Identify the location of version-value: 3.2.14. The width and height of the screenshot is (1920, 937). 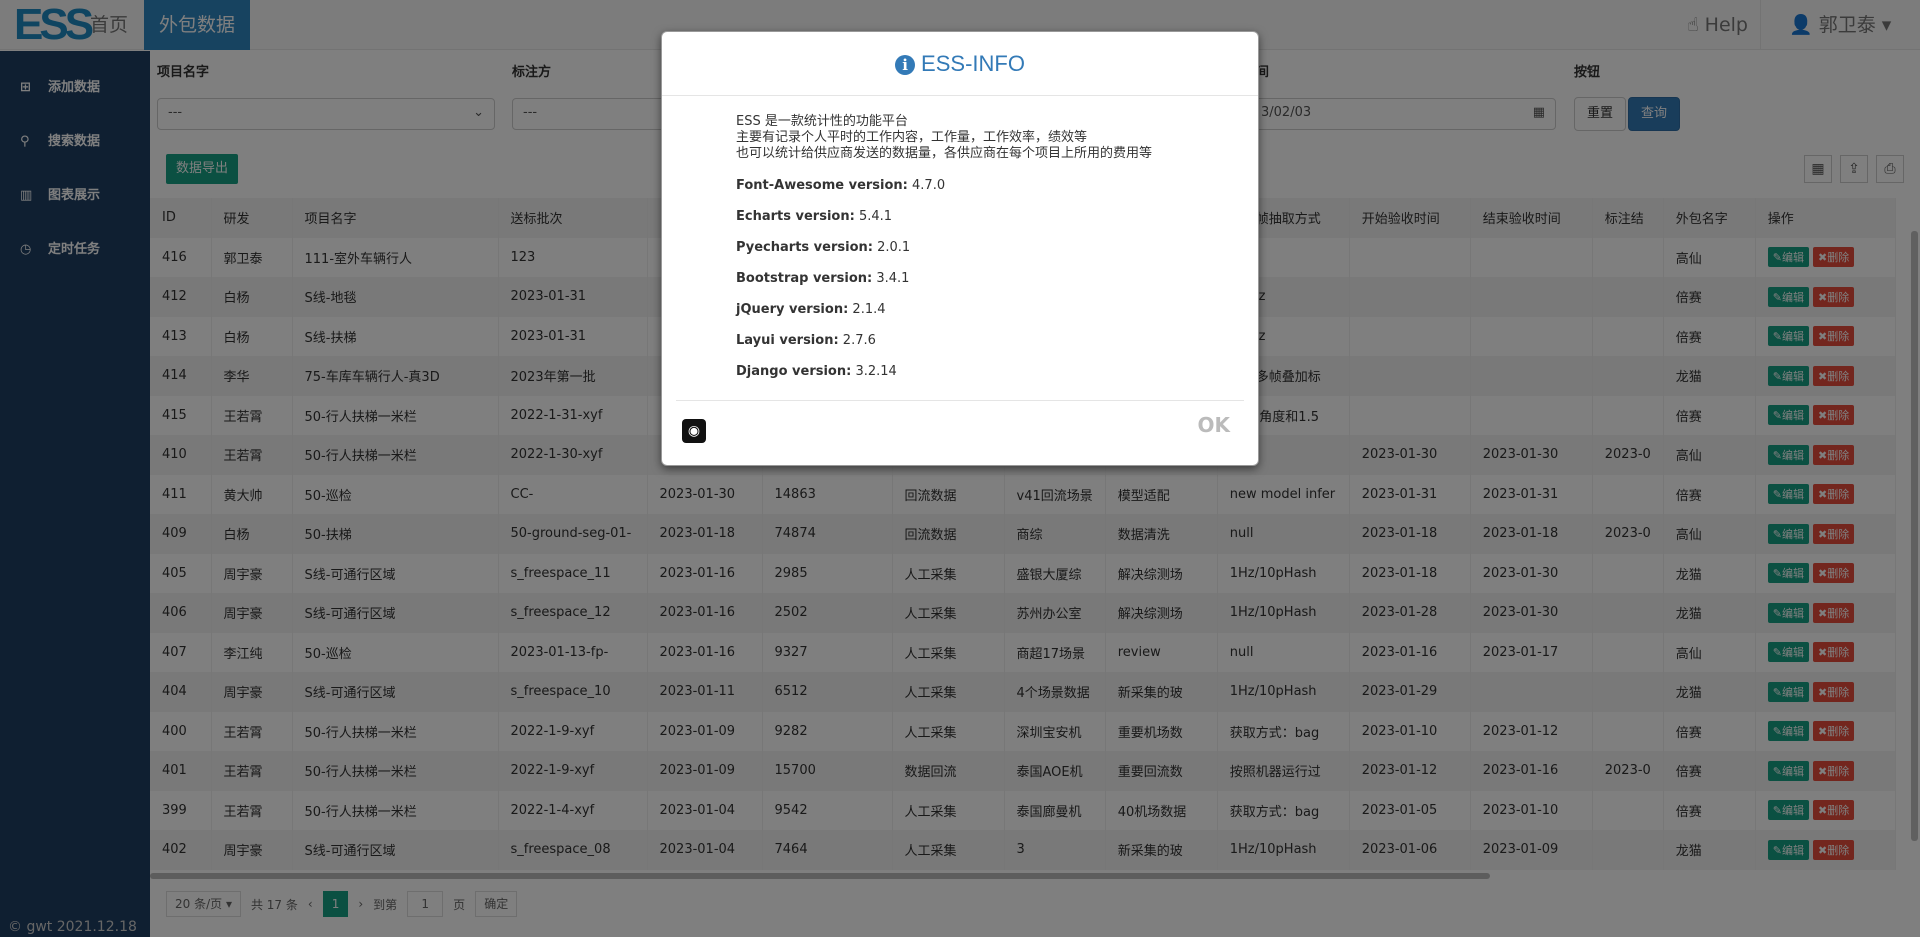
(876, 371).